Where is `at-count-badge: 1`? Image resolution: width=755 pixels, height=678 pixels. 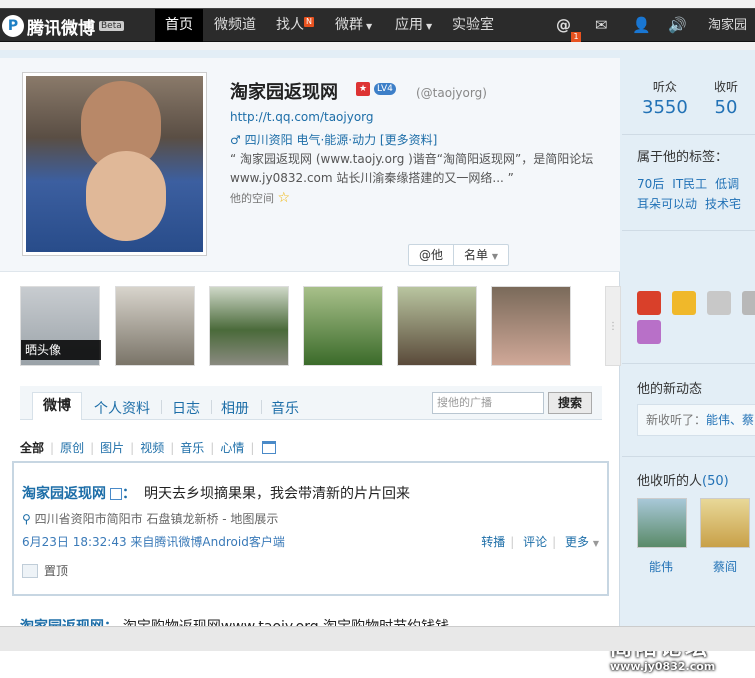
at-count-badge: 1 is located at coordinates (576, 37).